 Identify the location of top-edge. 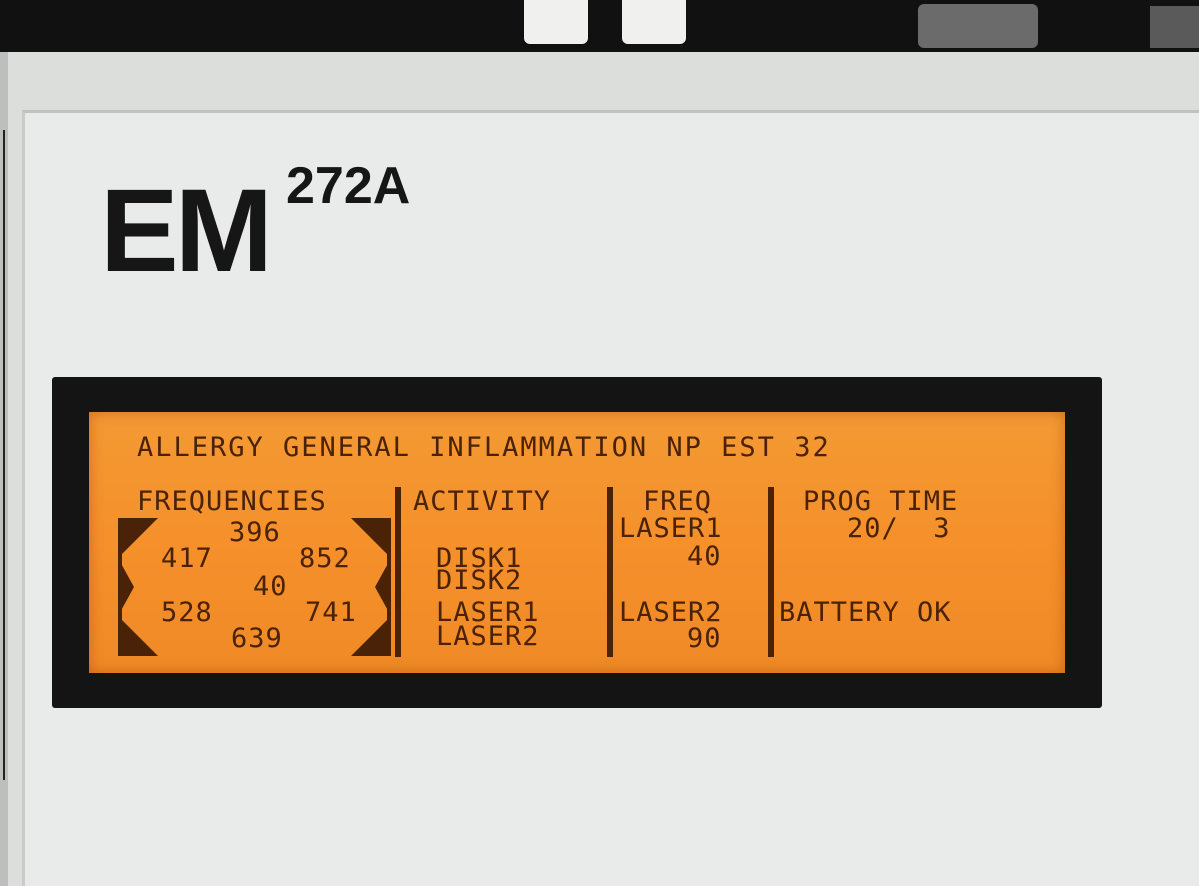
(599, 26).